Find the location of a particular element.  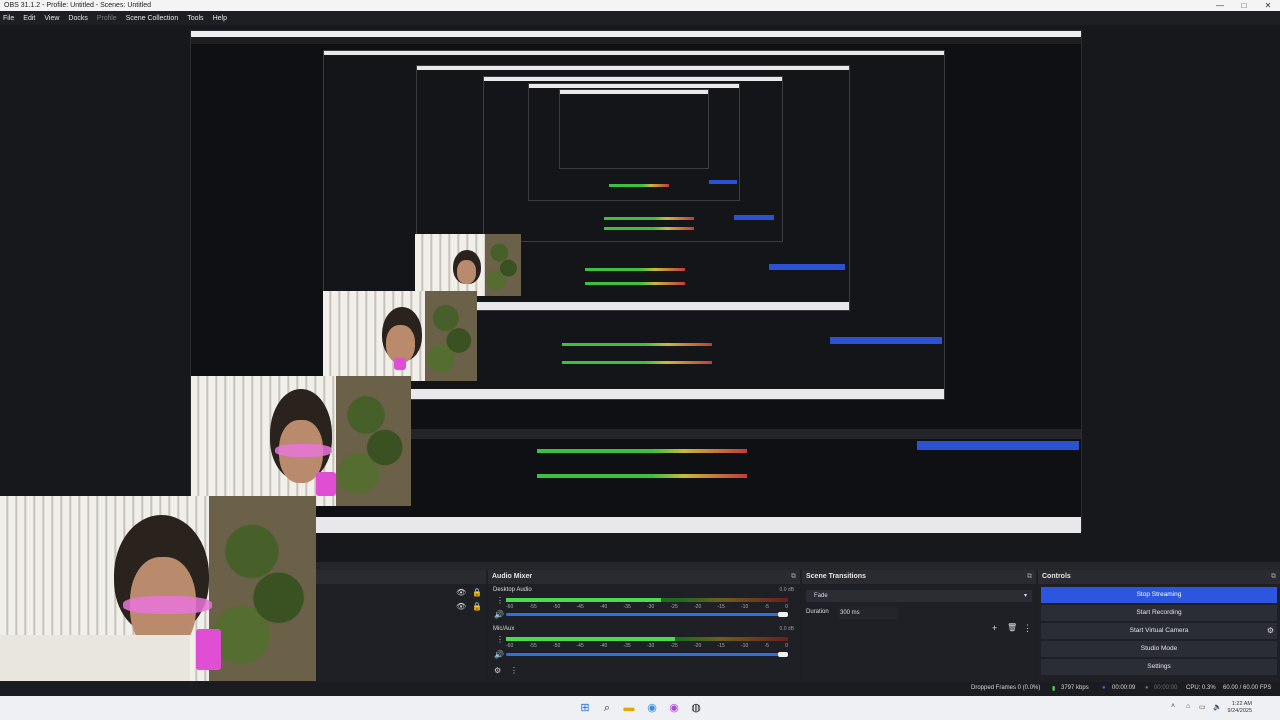

mic-aux-level is located at coordinates (591, 639).